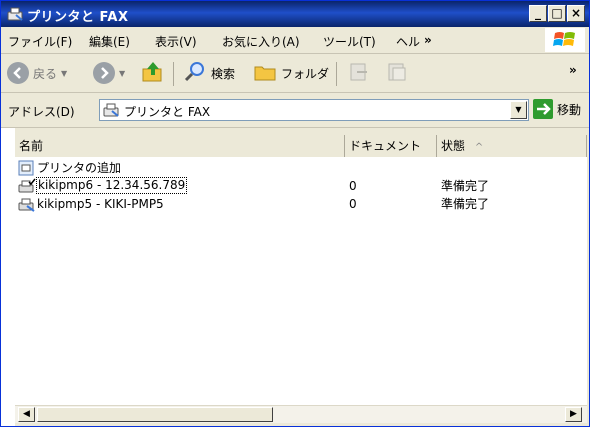 The height and width of the screenshot is (427, 590). What do you see at coordinates (557, 13) in the screenshot?
I see `maximize-button: □` at bounding box center [557, 13].